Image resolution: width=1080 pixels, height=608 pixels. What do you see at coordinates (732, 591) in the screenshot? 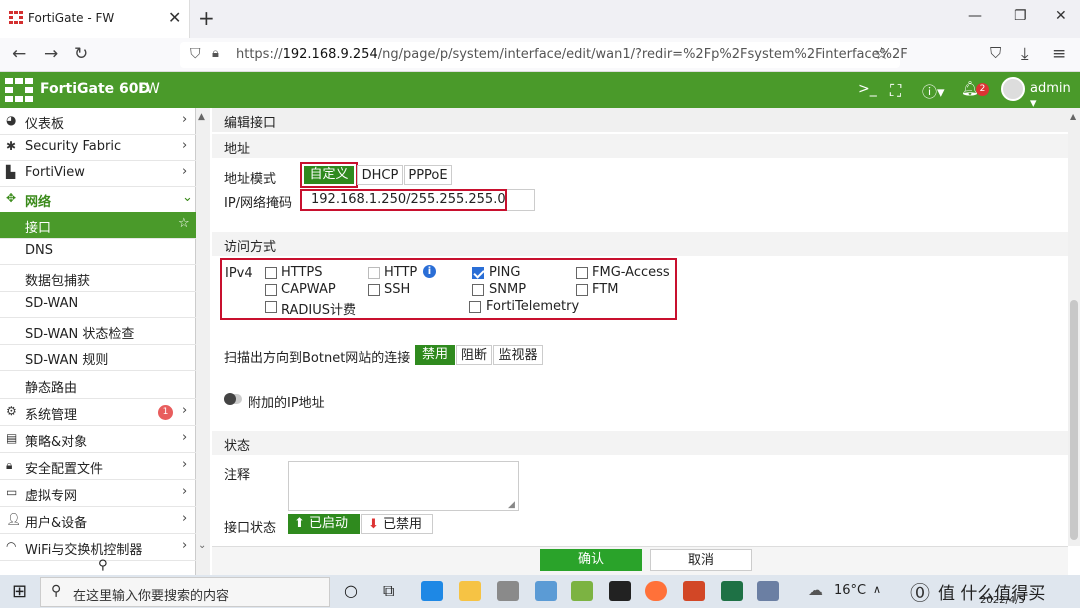
I see `excel-icon` at bounding box center [732, 591].